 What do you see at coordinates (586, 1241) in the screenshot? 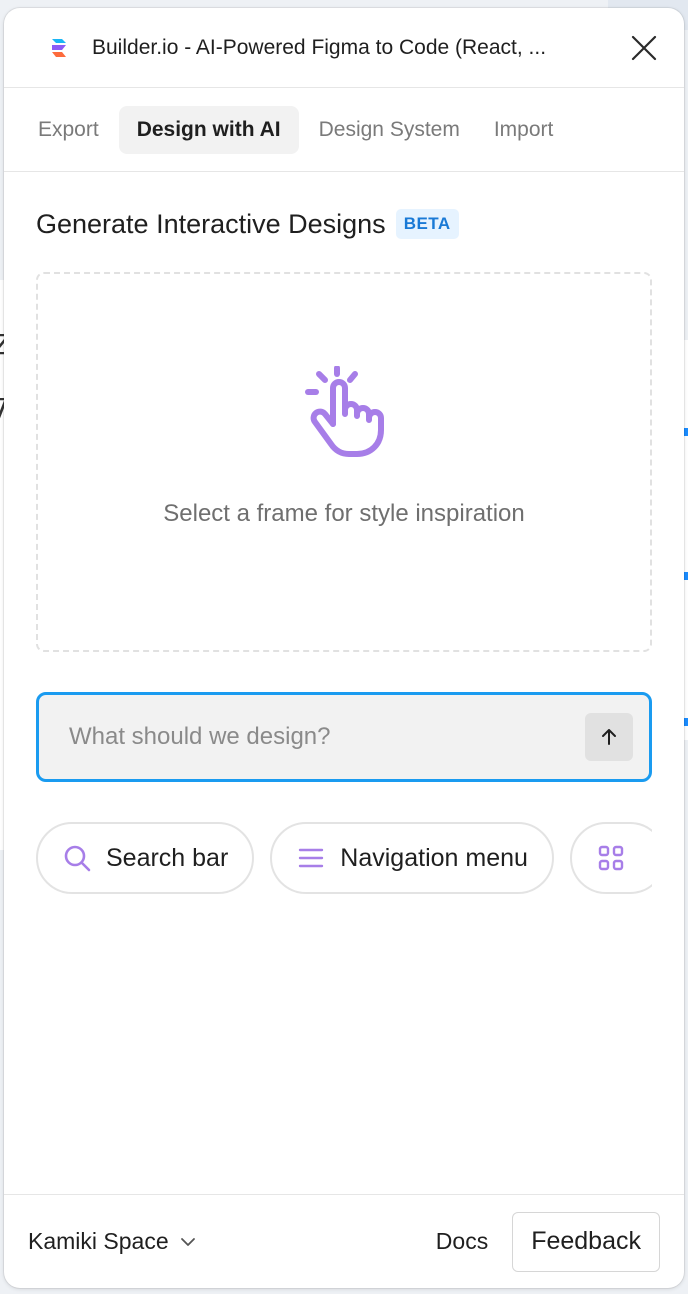
I see `feedback-button: Feedback` at bounding box center [586, 1241].